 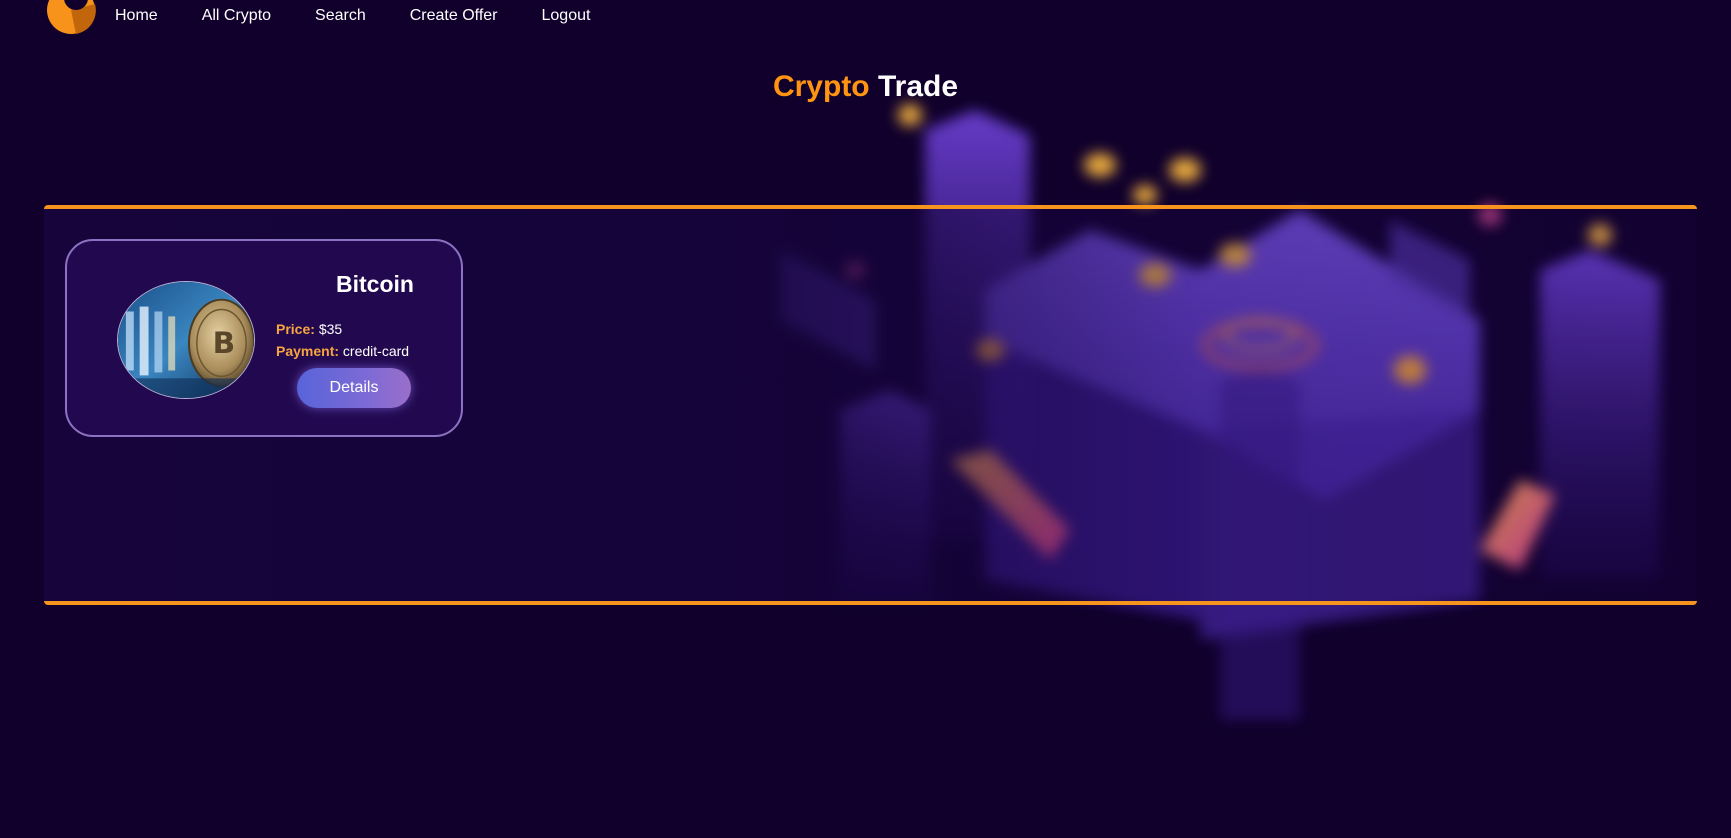 What do you see at coordinates (308, 351) in the screenshot?
I see `payment-label: Payment:` at bounding box center [308, 351].